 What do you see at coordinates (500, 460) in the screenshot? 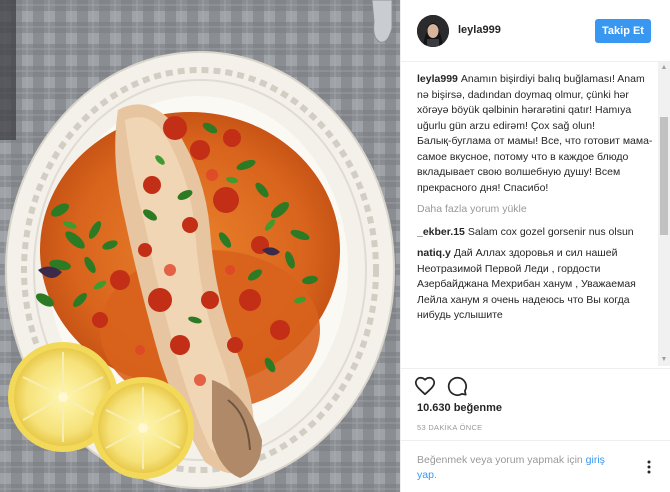
I see `login-prompt-text: Beğenmek veya yorum yapmak için` at bounding box center [500, 460].